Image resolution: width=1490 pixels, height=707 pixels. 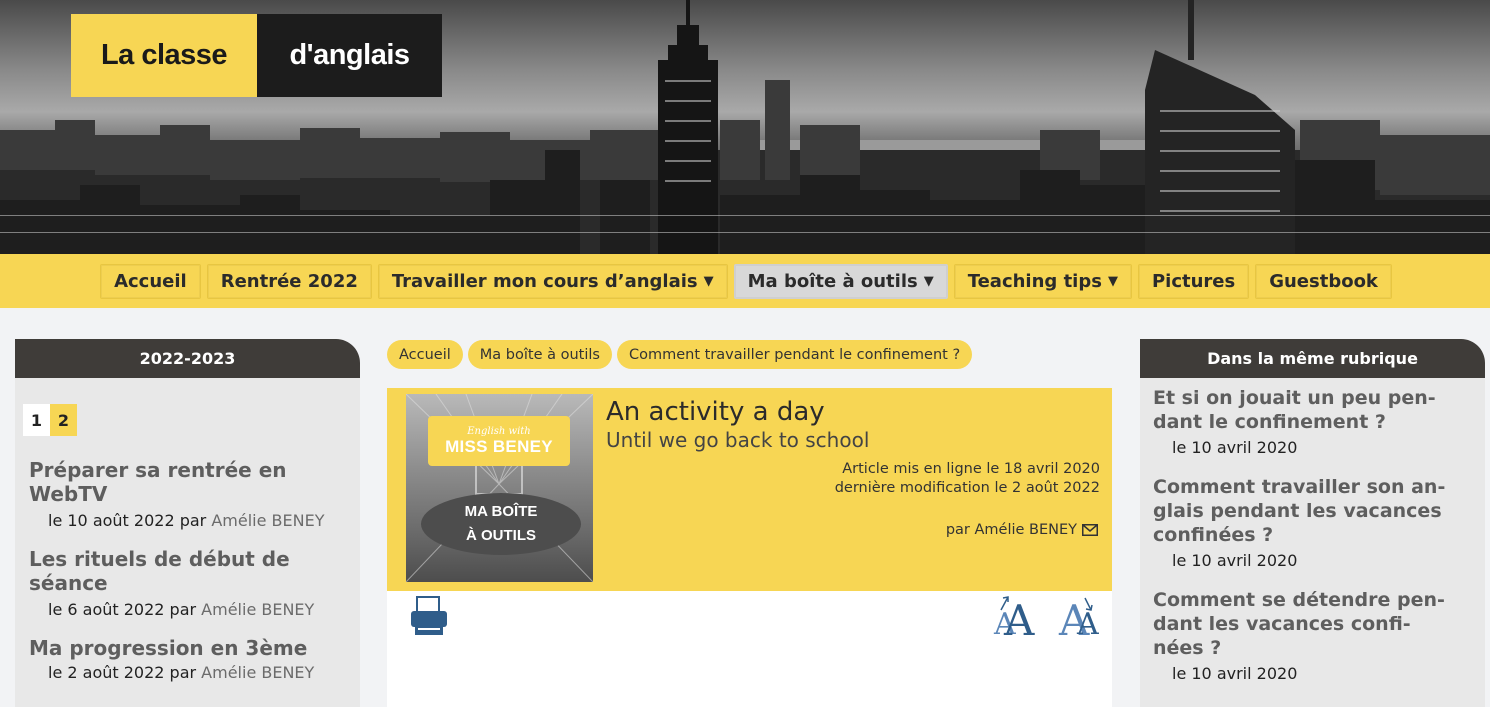 I want to click on article-title-line: Comment travailler son an-, so click(x=1299, y=487).